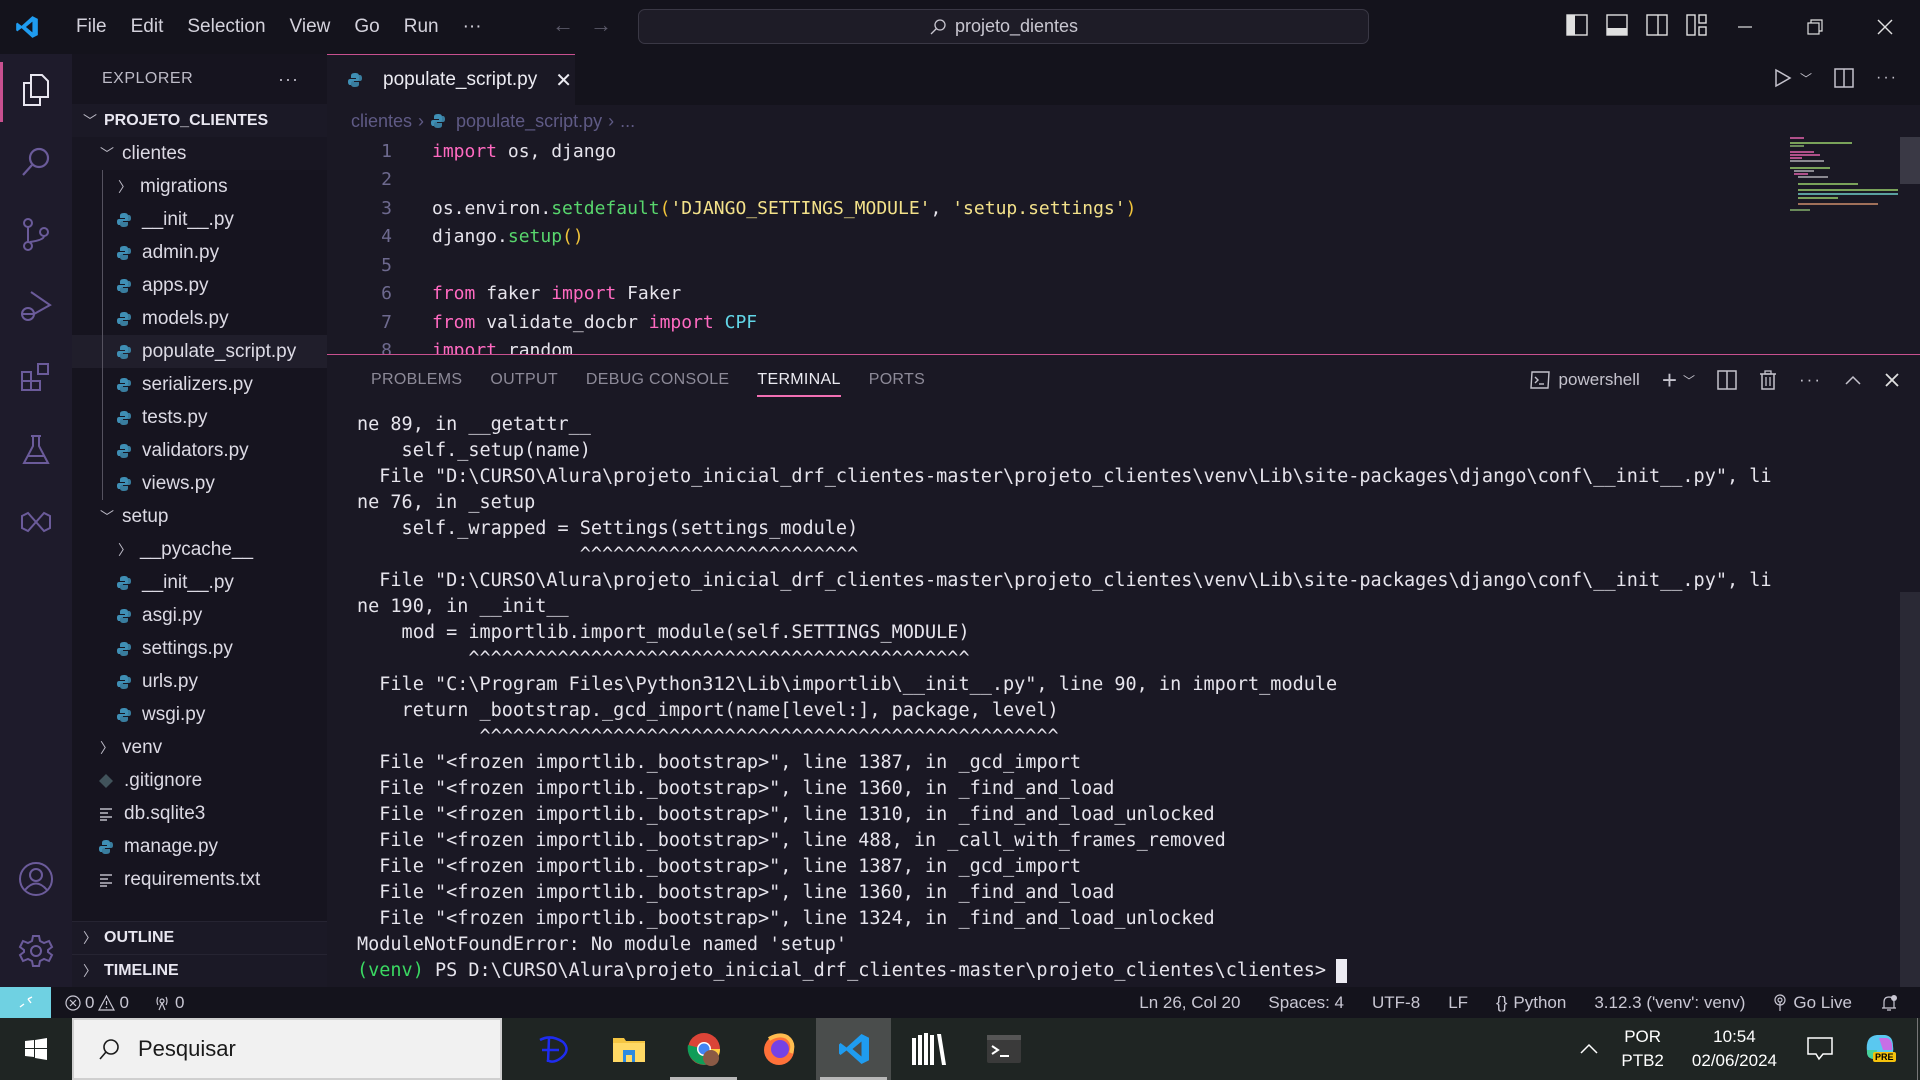  Describe the element at coordinates (287, 1049) in the screenshot. I see `taskbar-search: Pesquisar` at that location.